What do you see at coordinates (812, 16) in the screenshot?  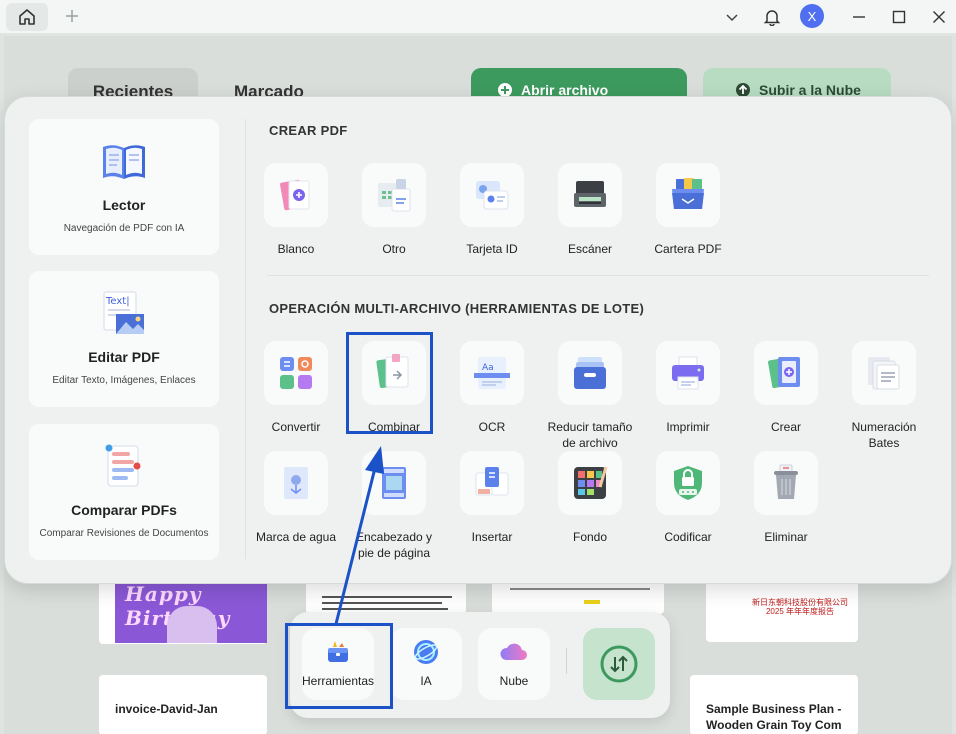 I see `avatar: X` at bounding box center [812, 16].